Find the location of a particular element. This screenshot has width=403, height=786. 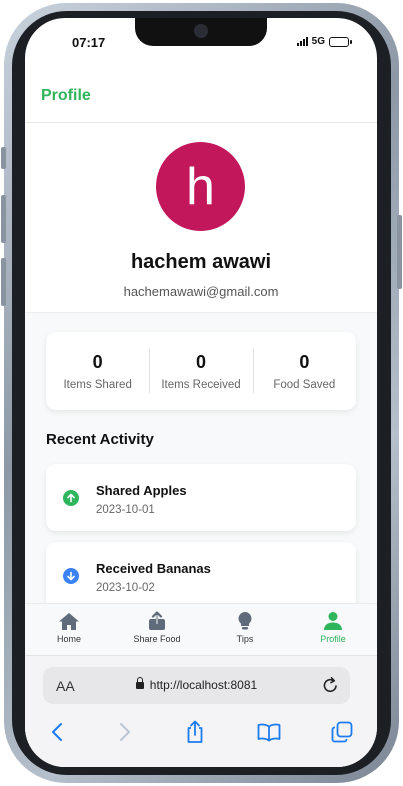

activity-date: 2023-10-01 is located at coordinates (125, 510).